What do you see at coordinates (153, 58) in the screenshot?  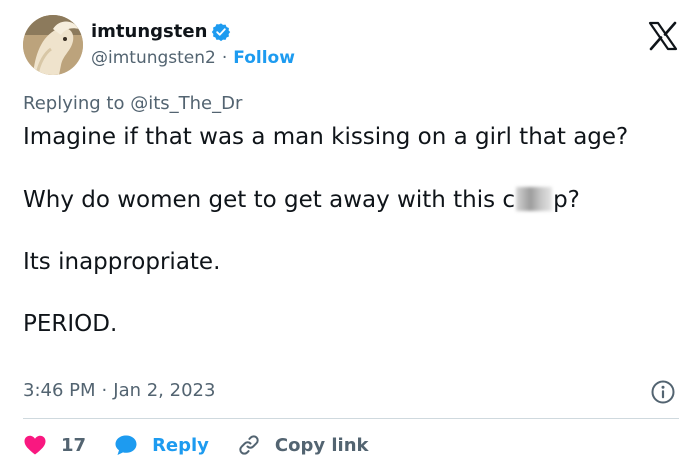 I see `author-handle: @imtungsten2` at bounding box center [153, 58].